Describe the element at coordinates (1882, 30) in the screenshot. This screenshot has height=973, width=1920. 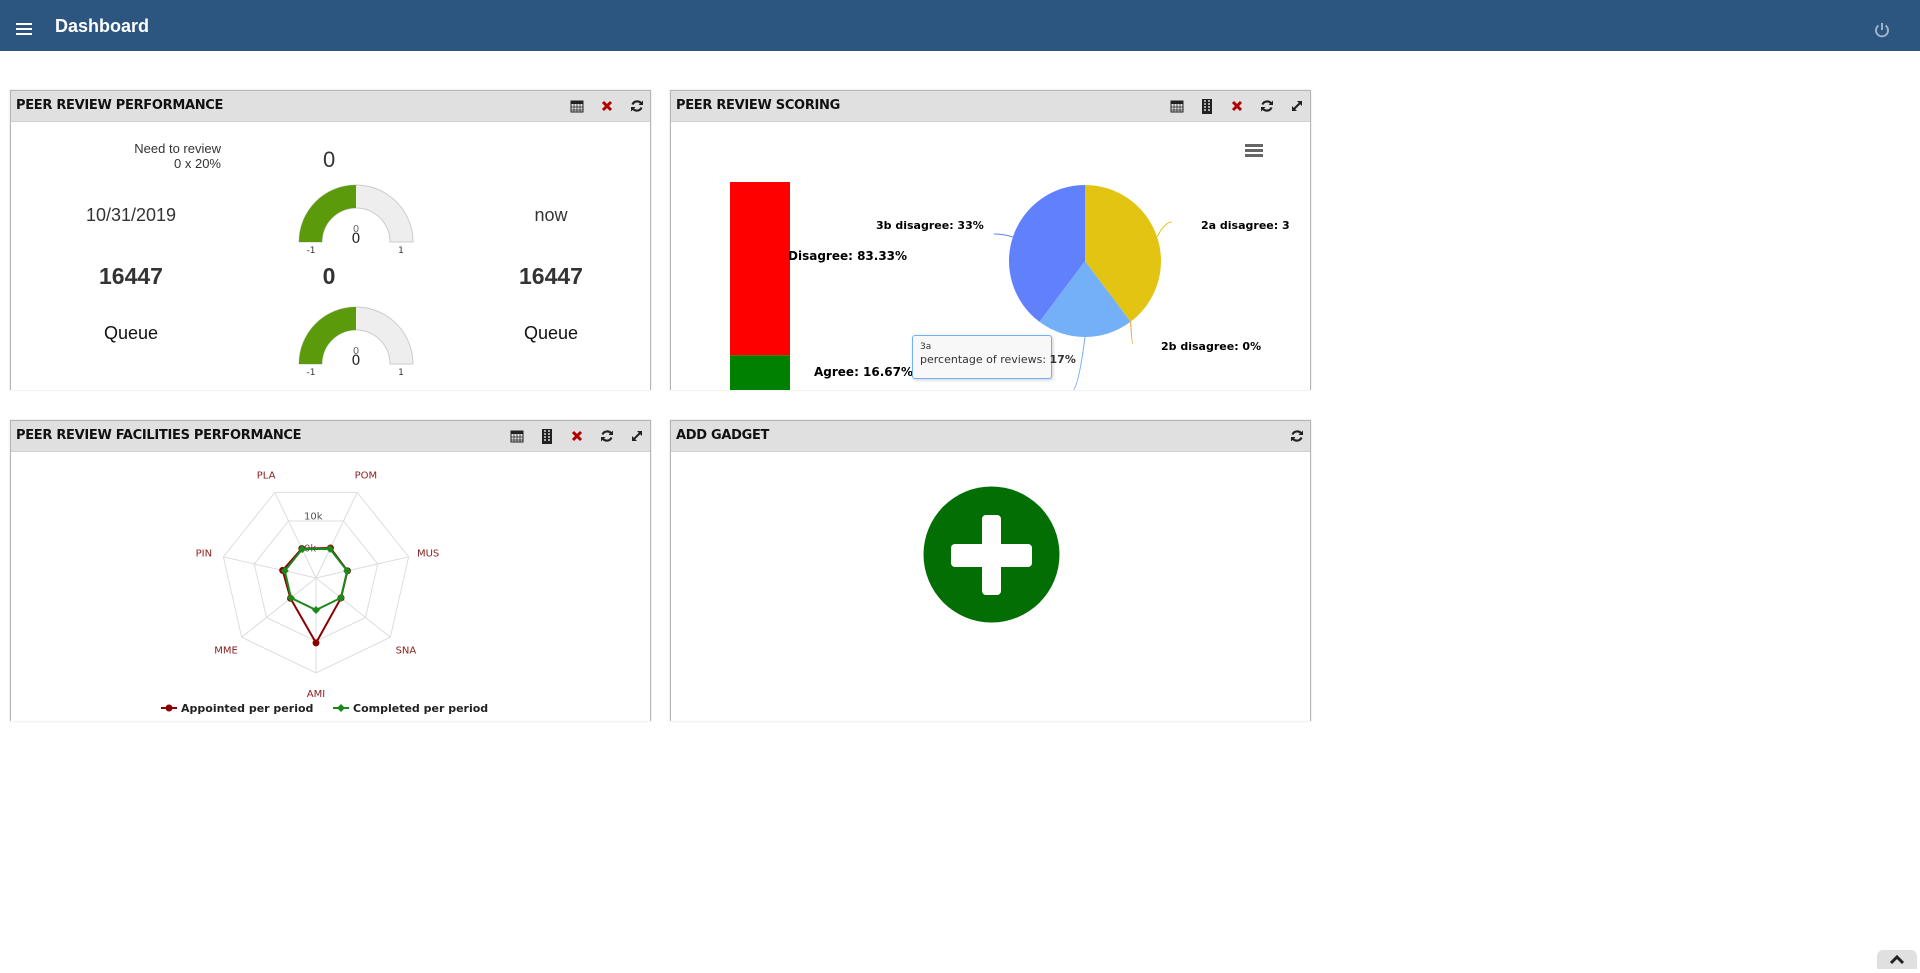
I see `power-icon` at that location.